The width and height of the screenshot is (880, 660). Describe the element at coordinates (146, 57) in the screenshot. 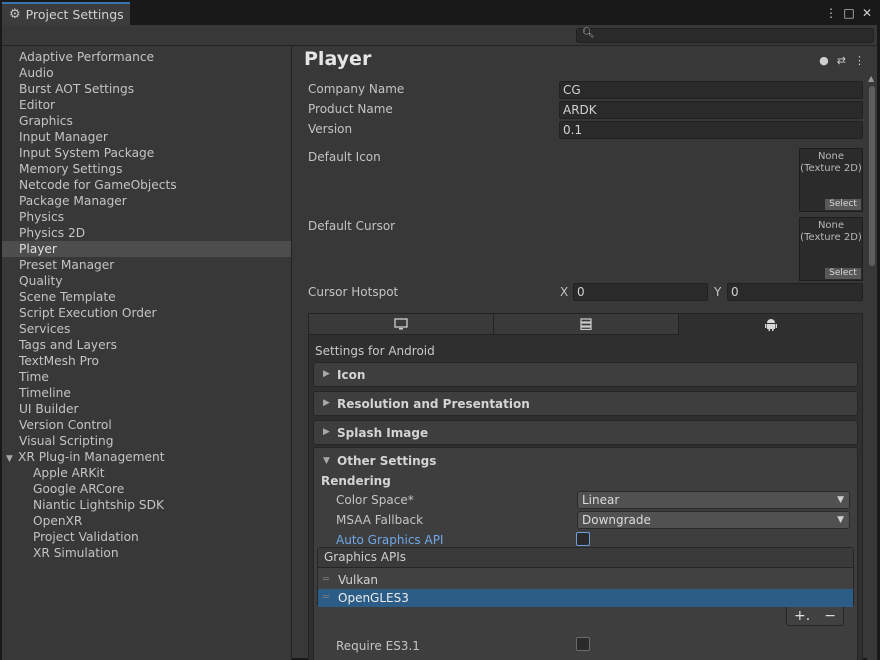

I see `sidebar-item-adaptive-performance: Adaptive Performance` at that location.